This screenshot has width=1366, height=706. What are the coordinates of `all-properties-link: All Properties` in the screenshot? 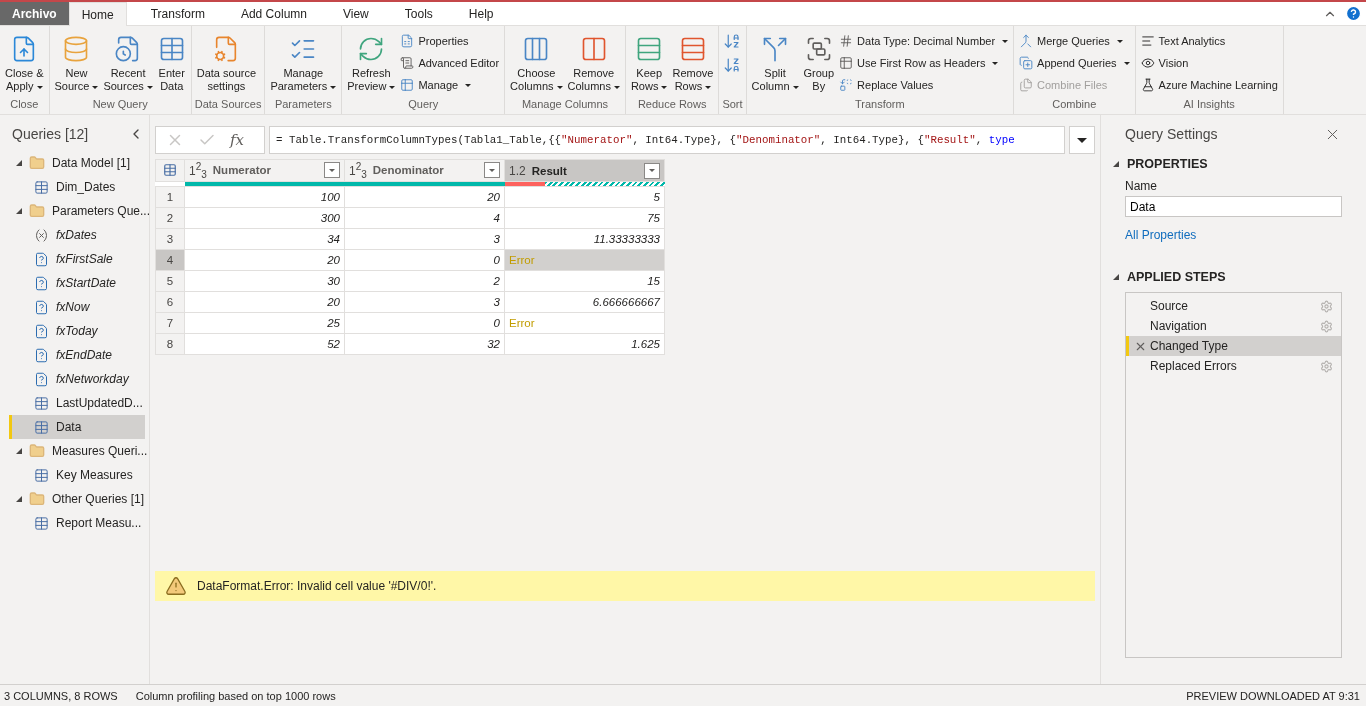 It's located at (1161, 235).